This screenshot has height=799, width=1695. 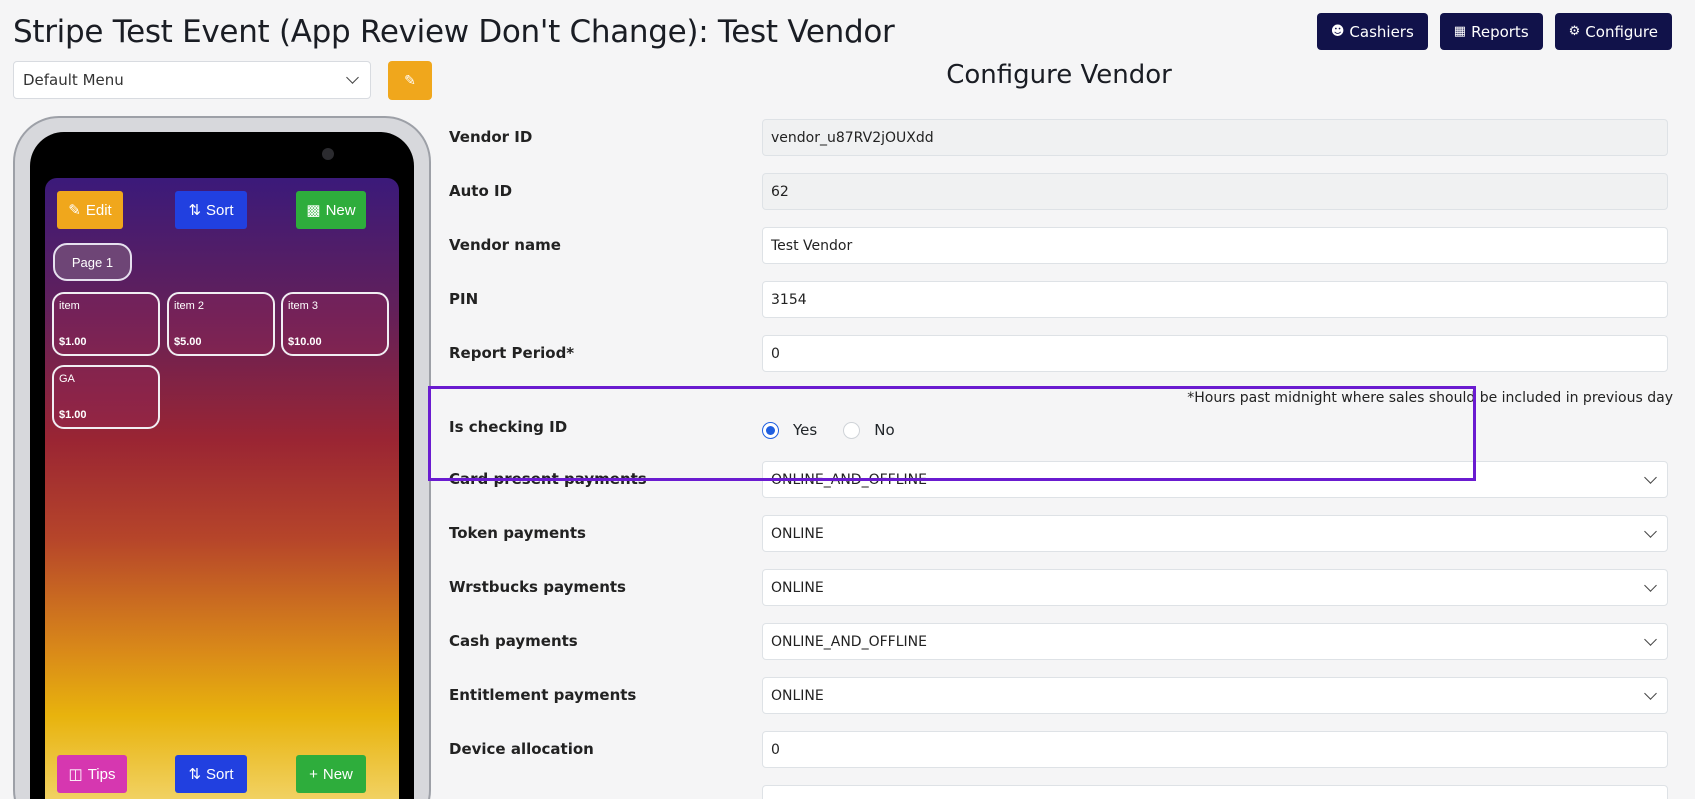 What do you see at coordinates (192, 80) in the screenshot?
I see `menu-select: Default Menu` at bounding box center [192, 80].